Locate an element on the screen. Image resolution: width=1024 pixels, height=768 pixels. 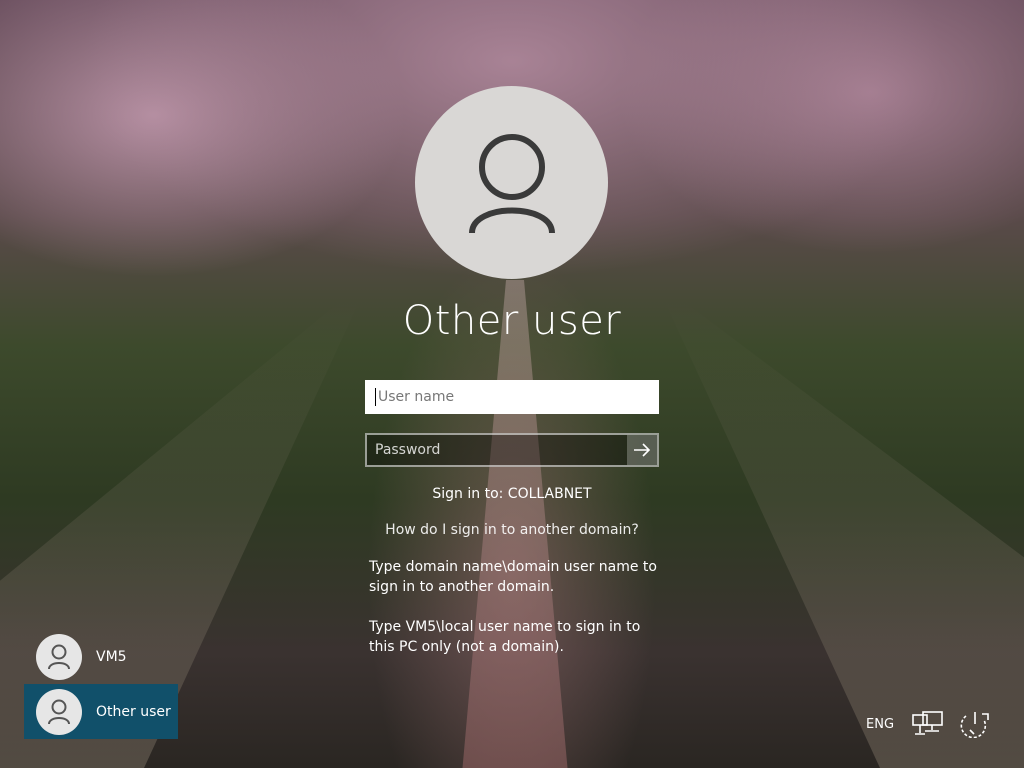
user-tile-label: Other user is located at coordinates (133, 711).